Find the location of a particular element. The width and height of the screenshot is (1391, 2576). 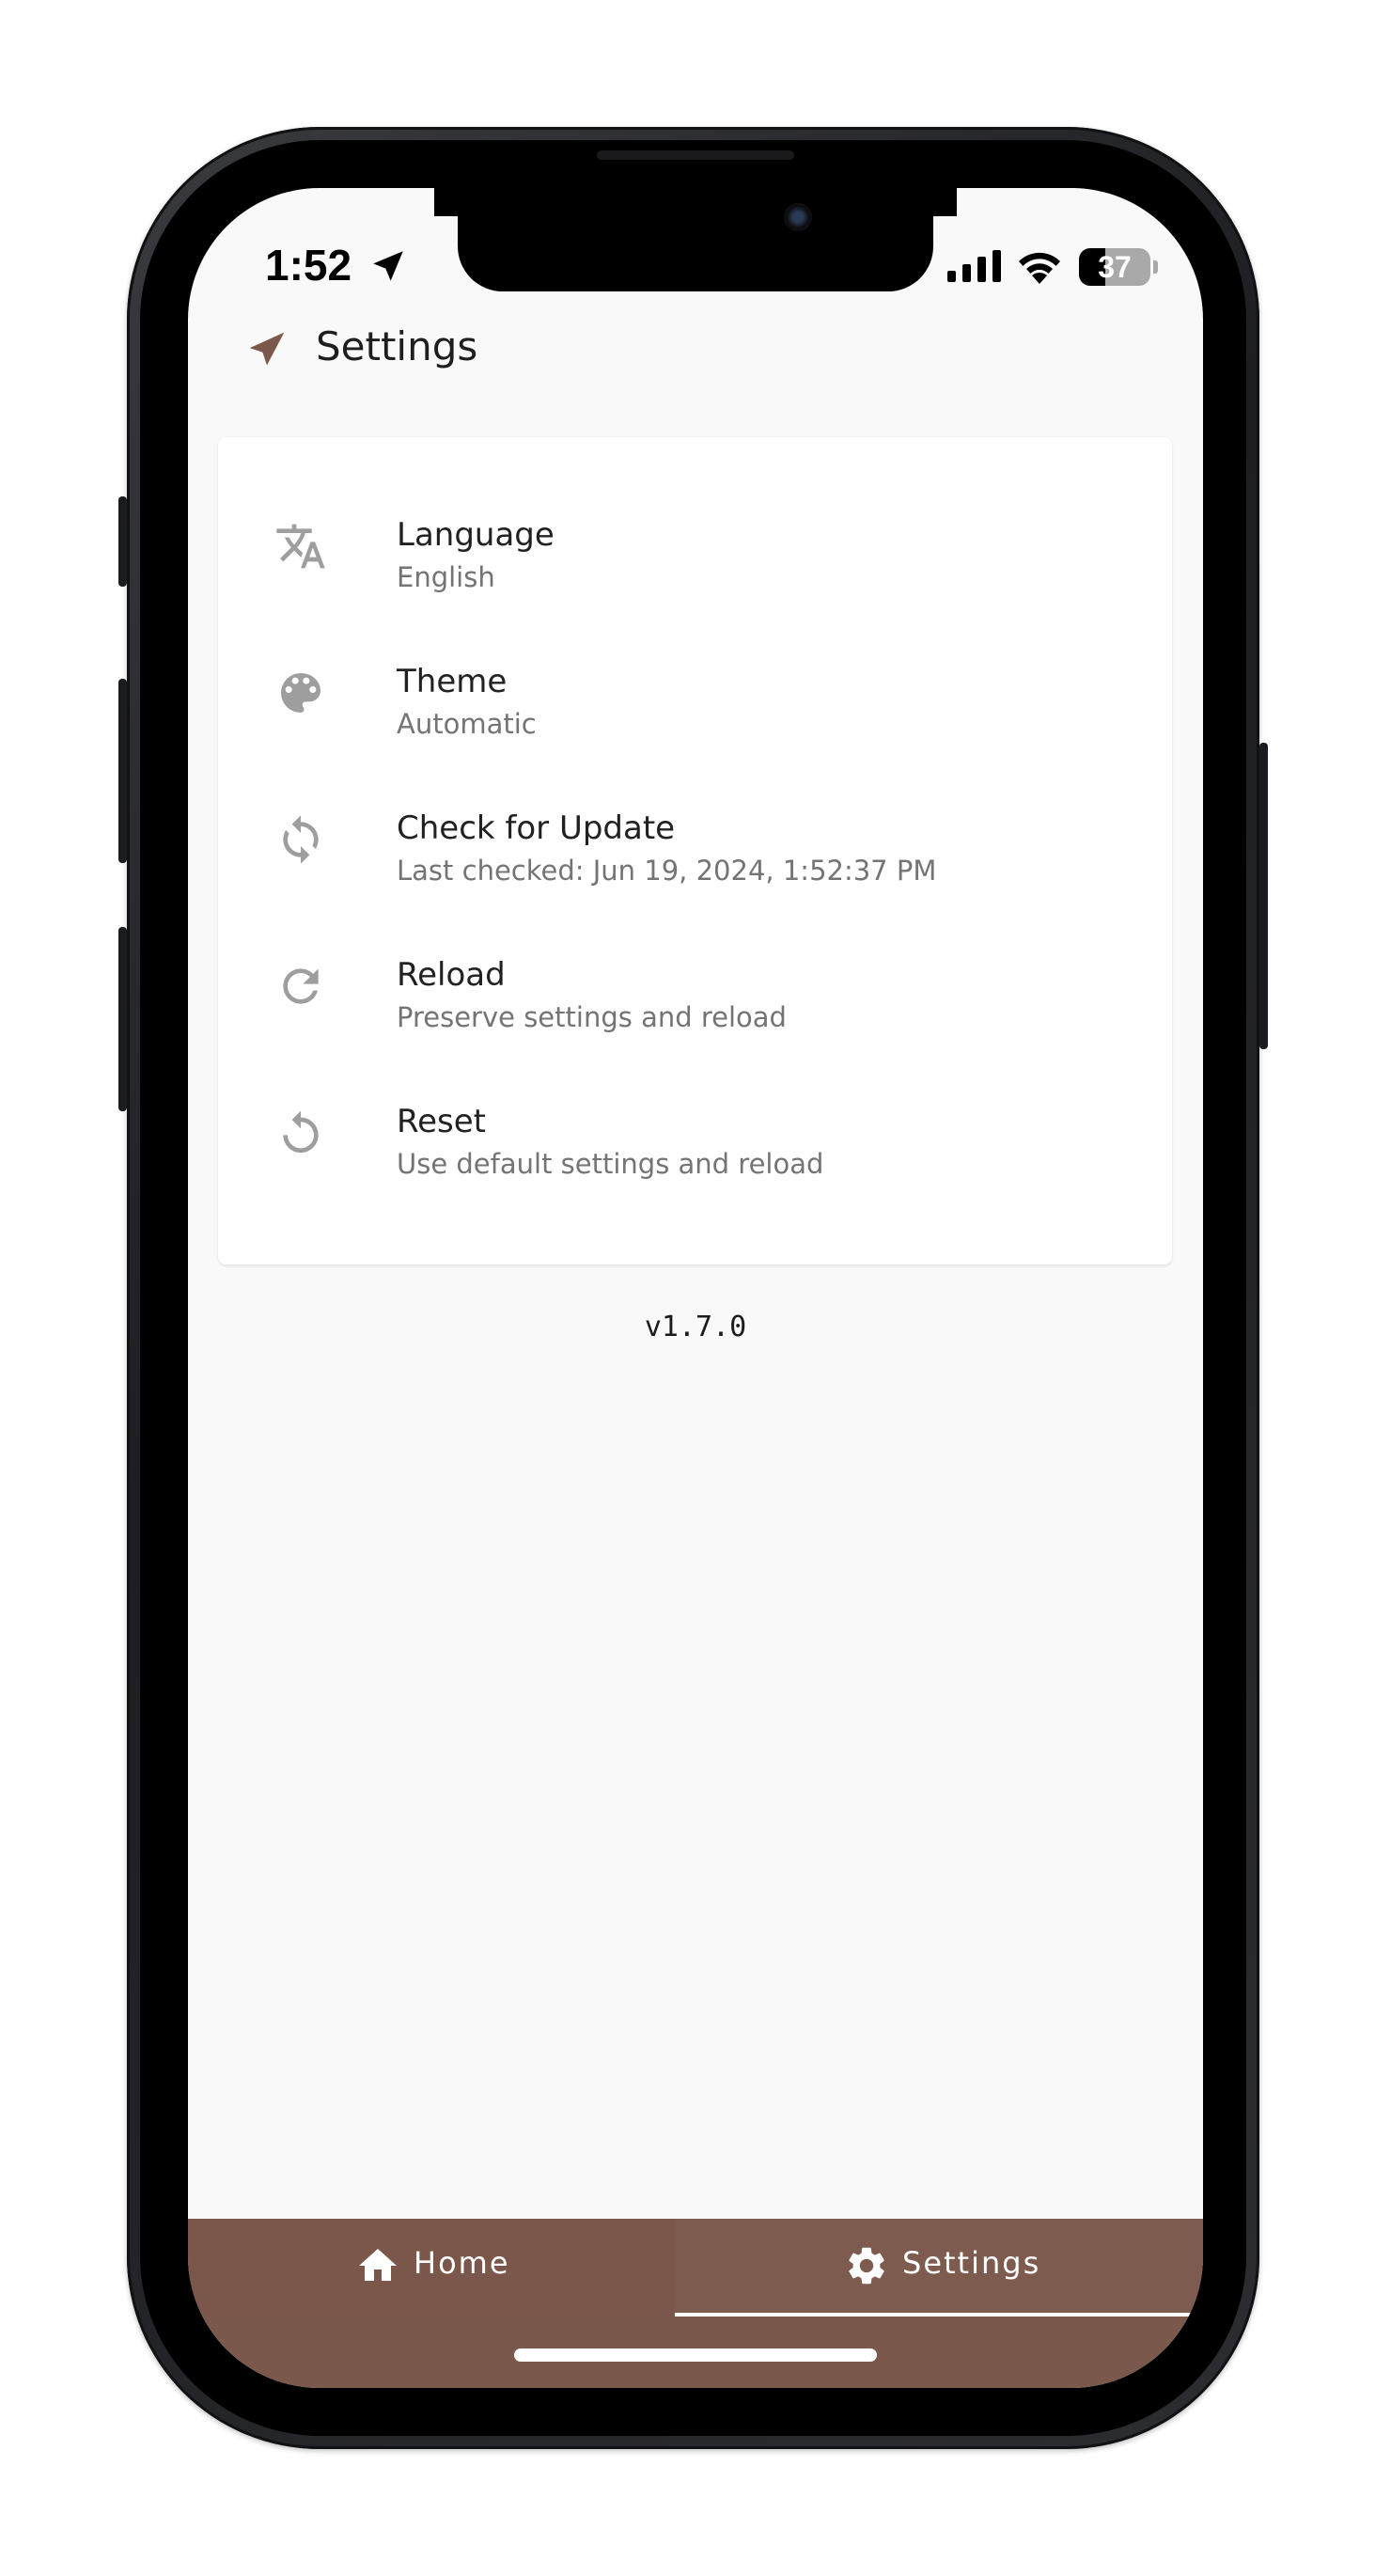

item-subtitle: Preserve settings and reload is located at coordinates (592, 1017).